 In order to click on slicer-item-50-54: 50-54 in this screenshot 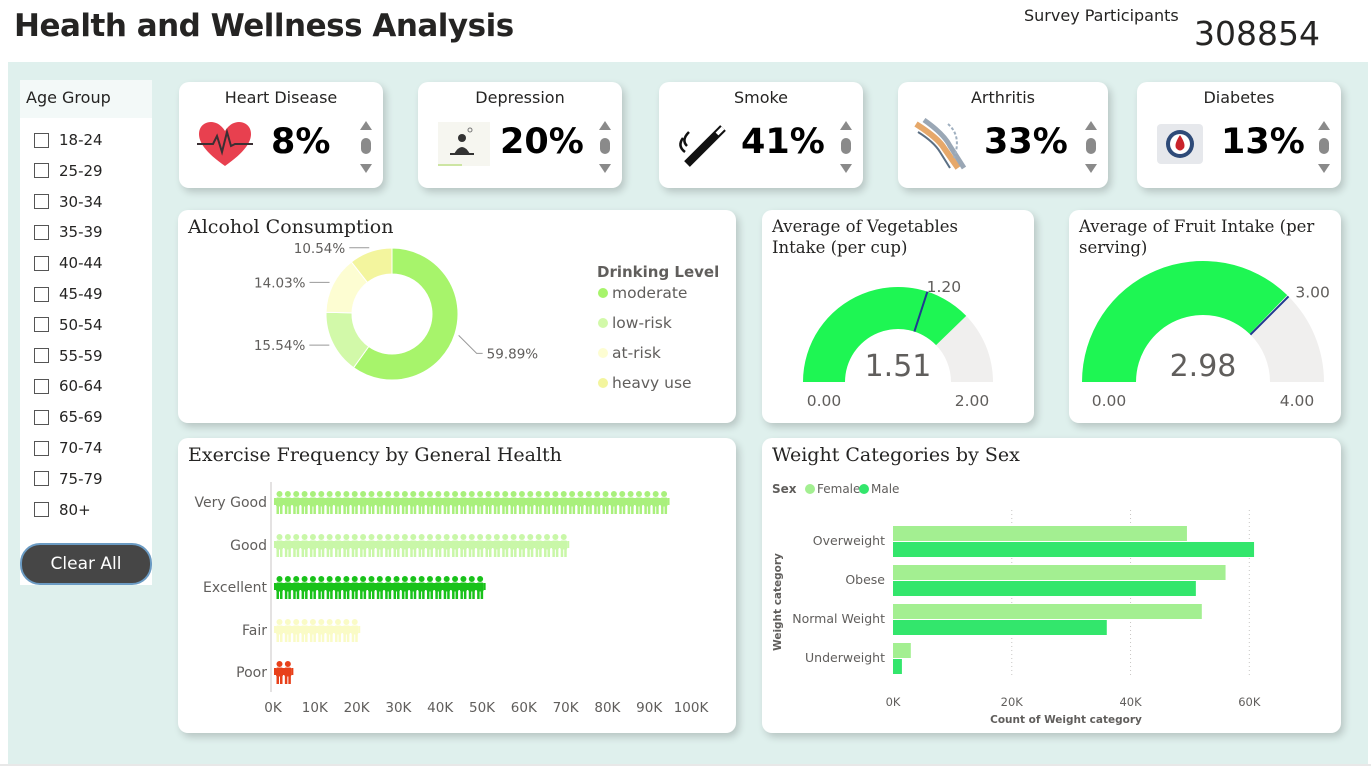, I will do `click(89, 325)`.